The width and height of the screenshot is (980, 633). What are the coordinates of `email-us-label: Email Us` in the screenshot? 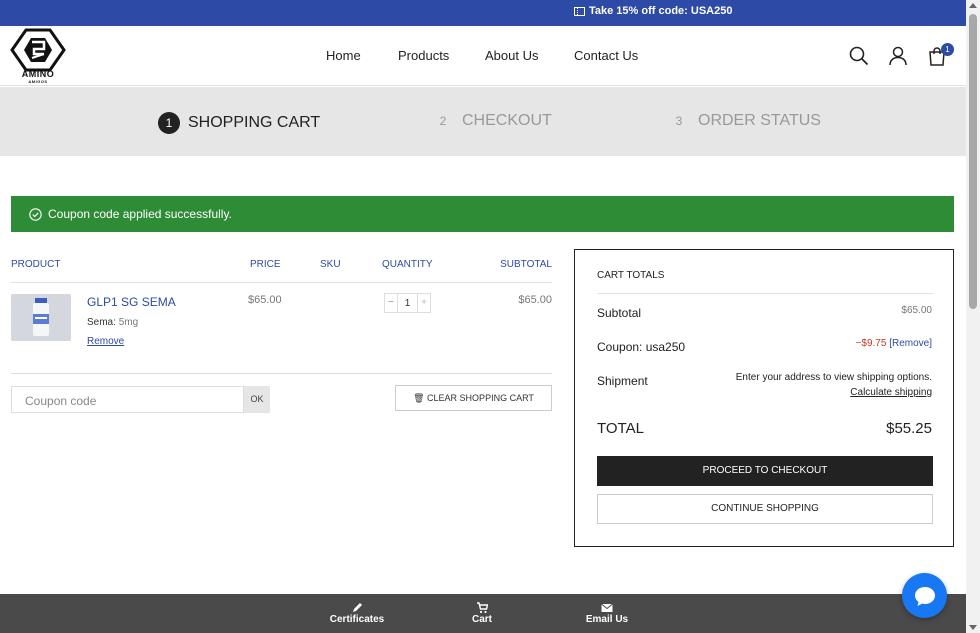 It's located at (607, 619).